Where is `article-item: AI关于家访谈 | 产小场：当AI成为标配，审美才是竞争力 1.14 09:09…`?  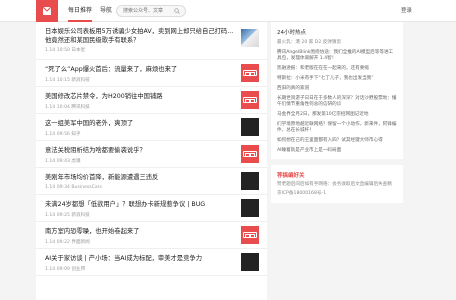
article-item: AI关于家访谈 | 产小场：当AI成为标配，审美才是竞争力 1.14 09:09… is located at coordinates (151, 262).